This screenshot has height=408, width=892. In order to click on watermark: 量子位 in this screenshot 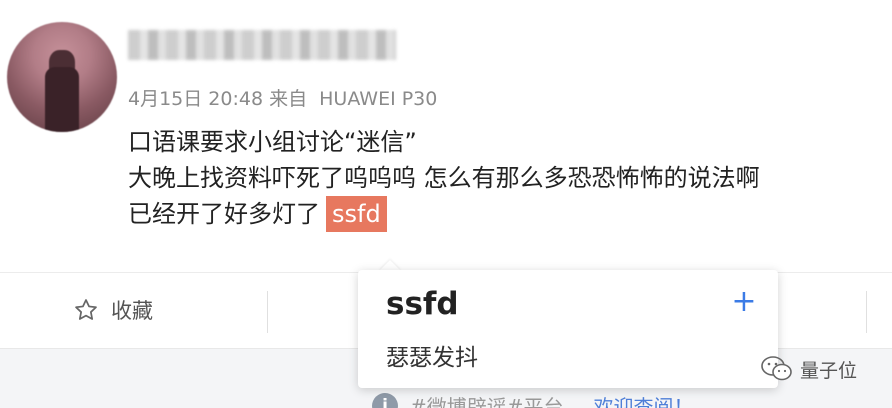, I will do `click(808, 369)`.